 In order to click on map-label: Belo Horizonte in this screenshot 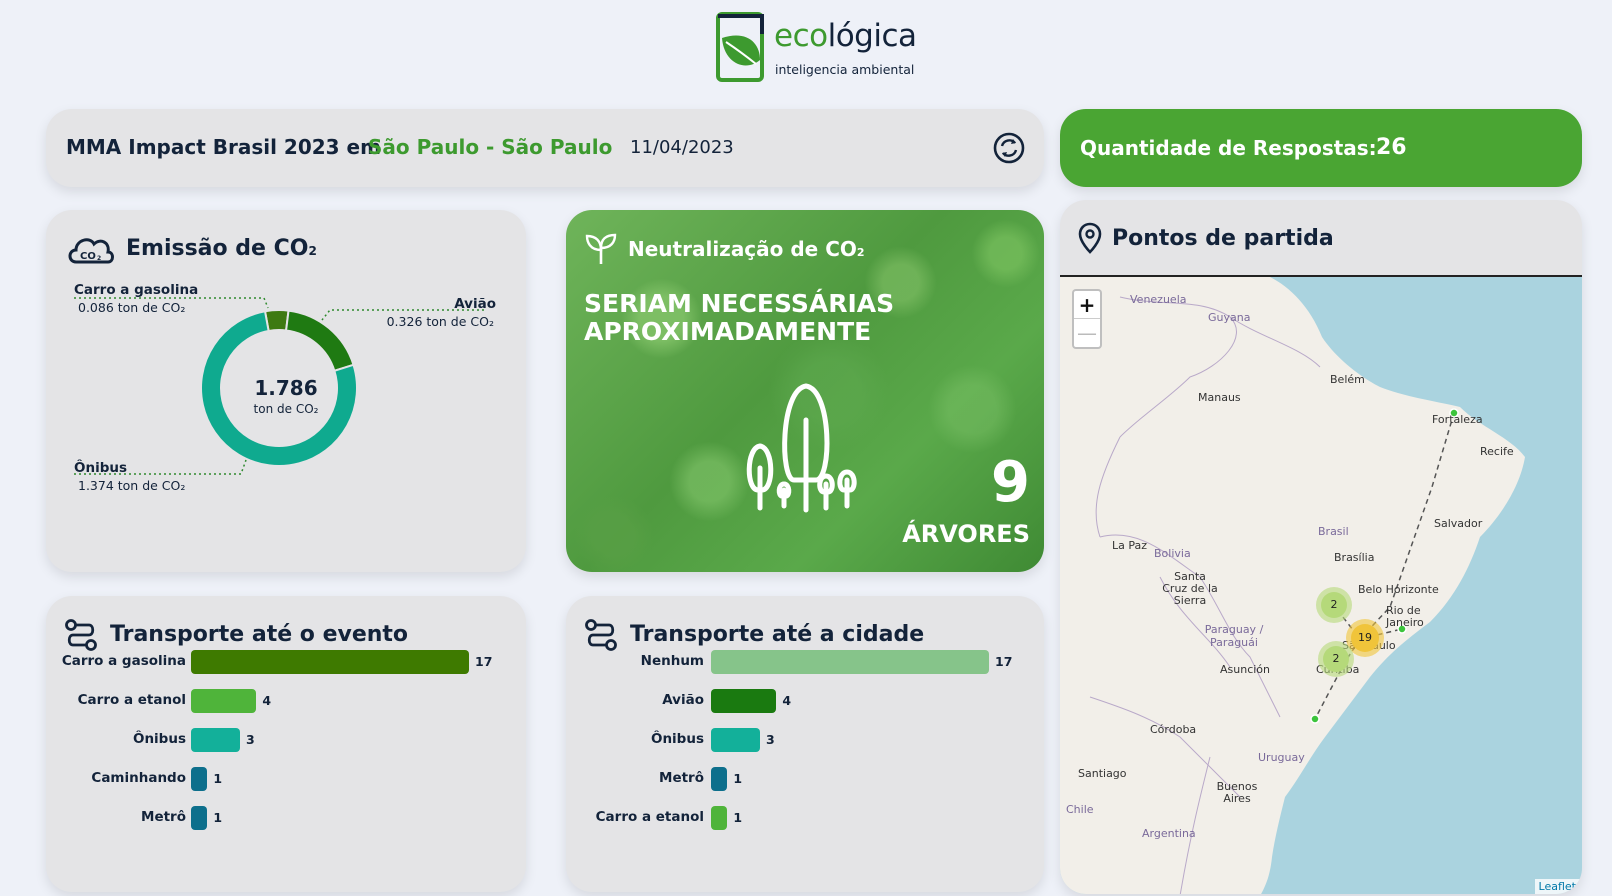, I will do `click(1398, 589)`.